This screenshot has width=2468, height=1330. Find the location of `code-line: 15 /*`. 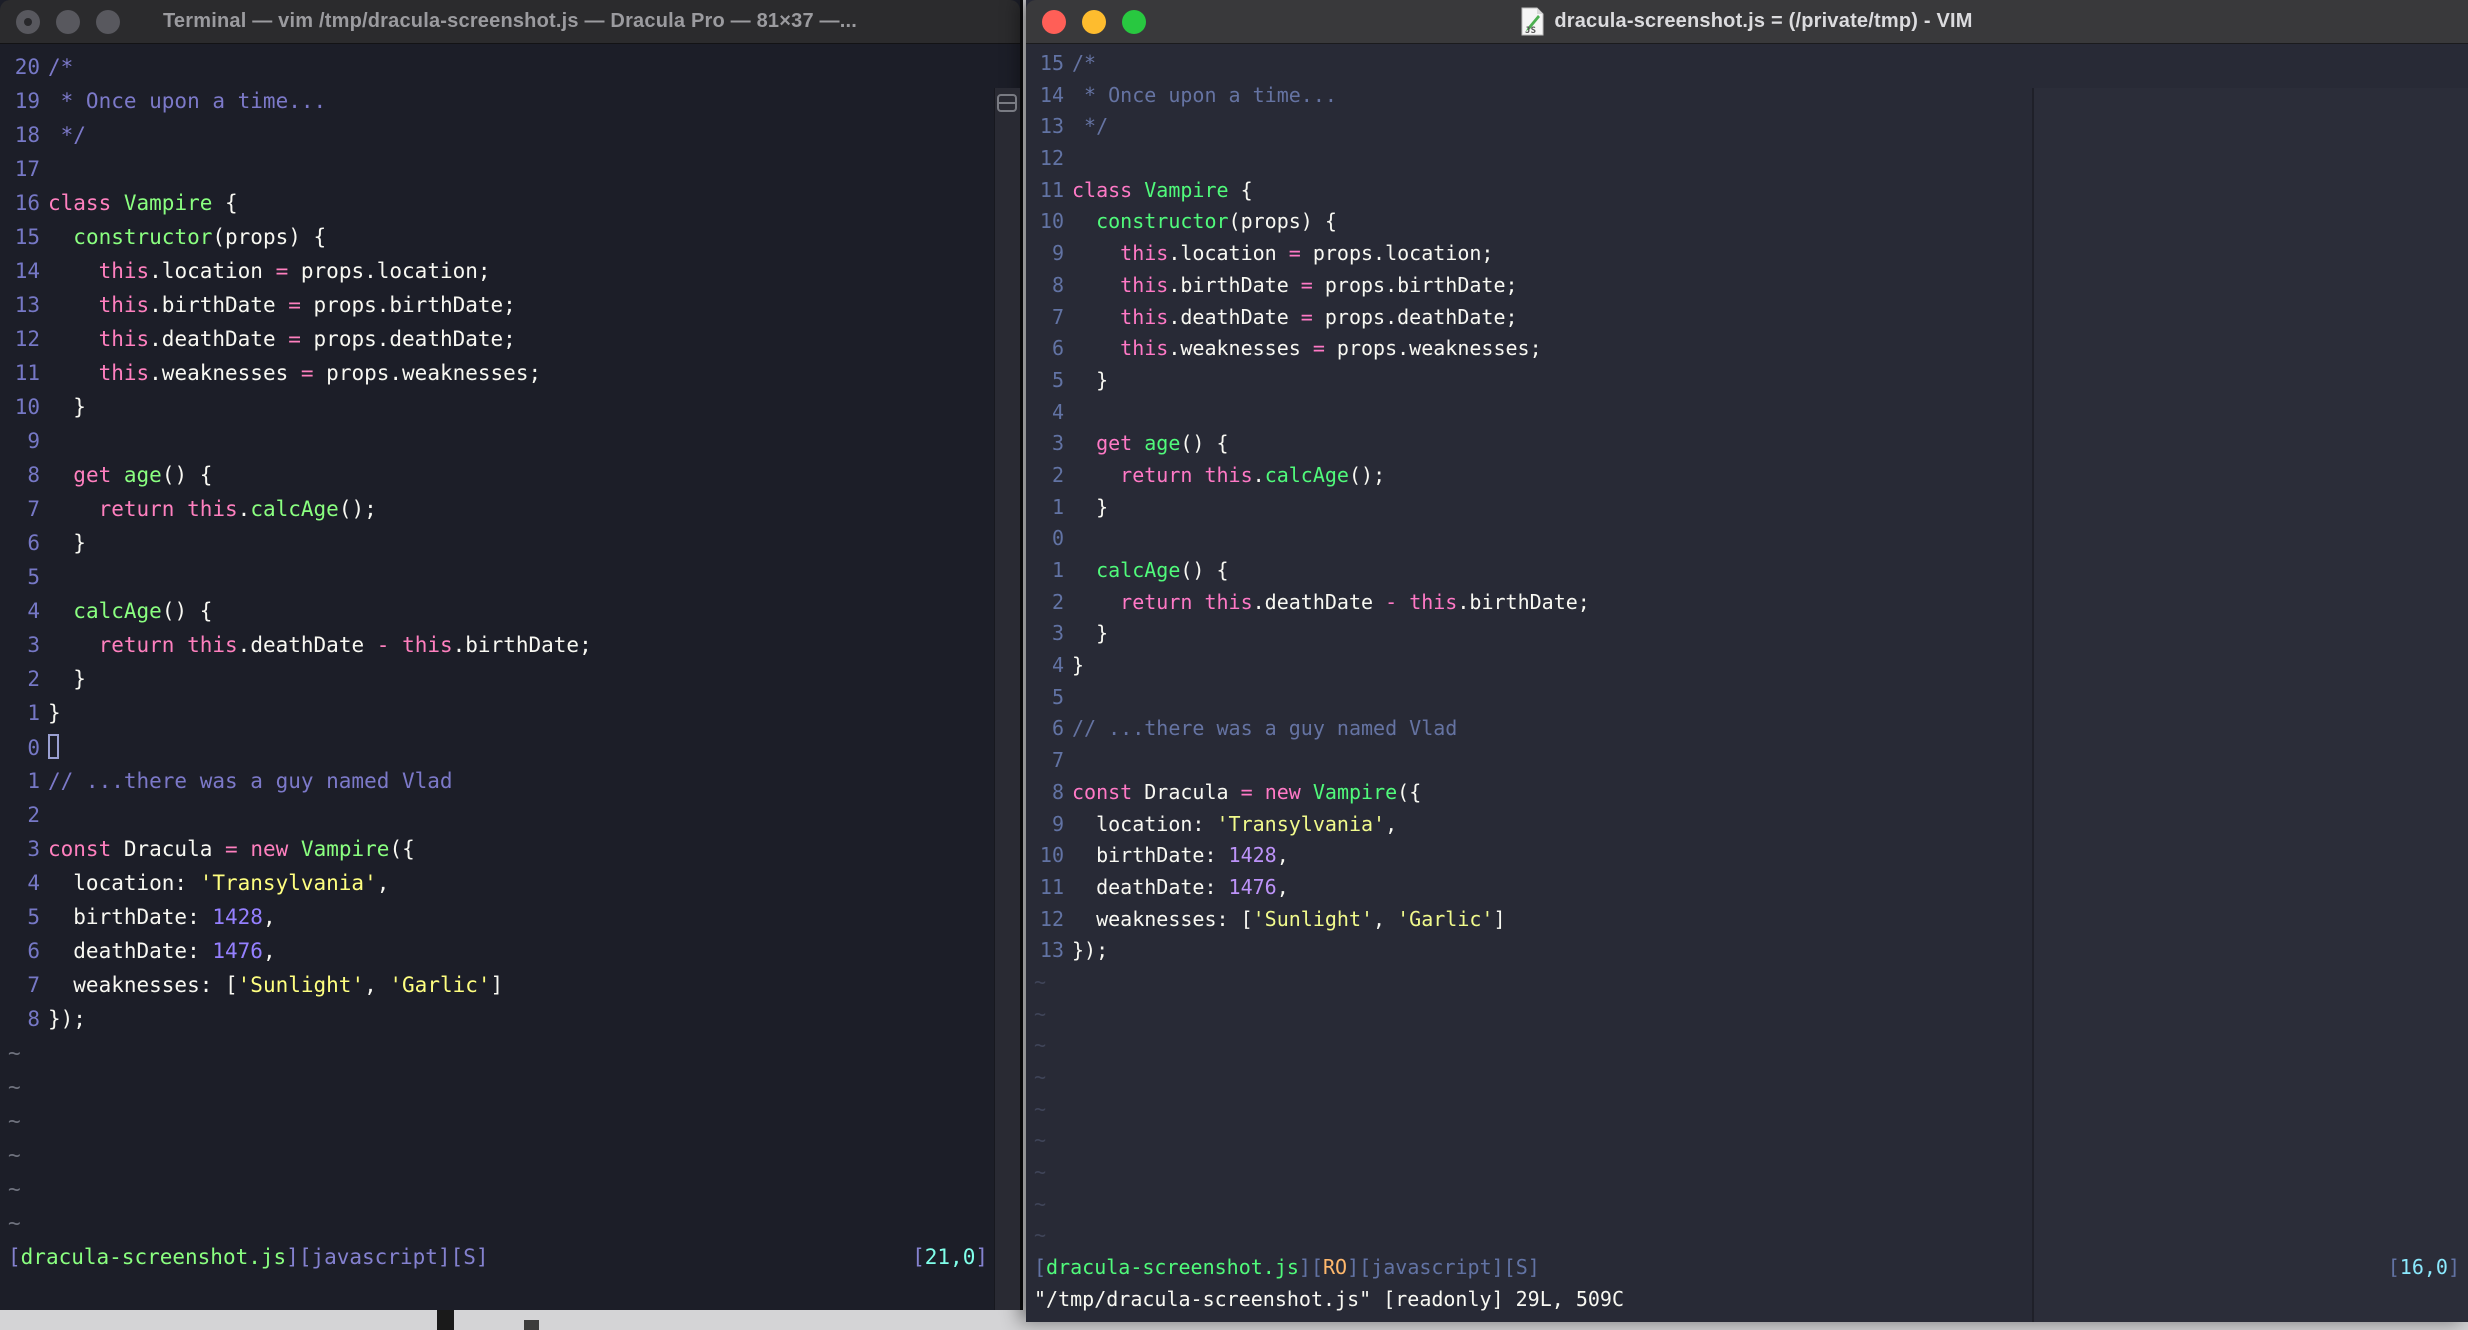

code-line: 15 /* is located at coordinates (1747, 64).